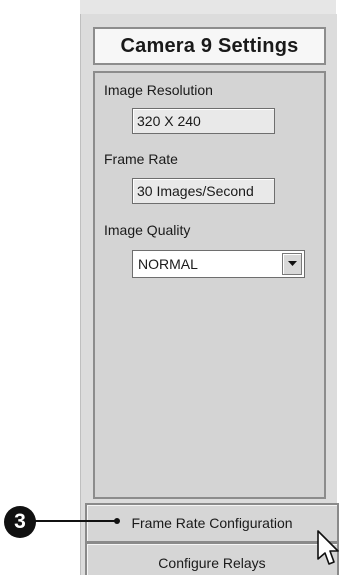  I want to click on image-resolution-label: Image Resolution, so click(158, 90).